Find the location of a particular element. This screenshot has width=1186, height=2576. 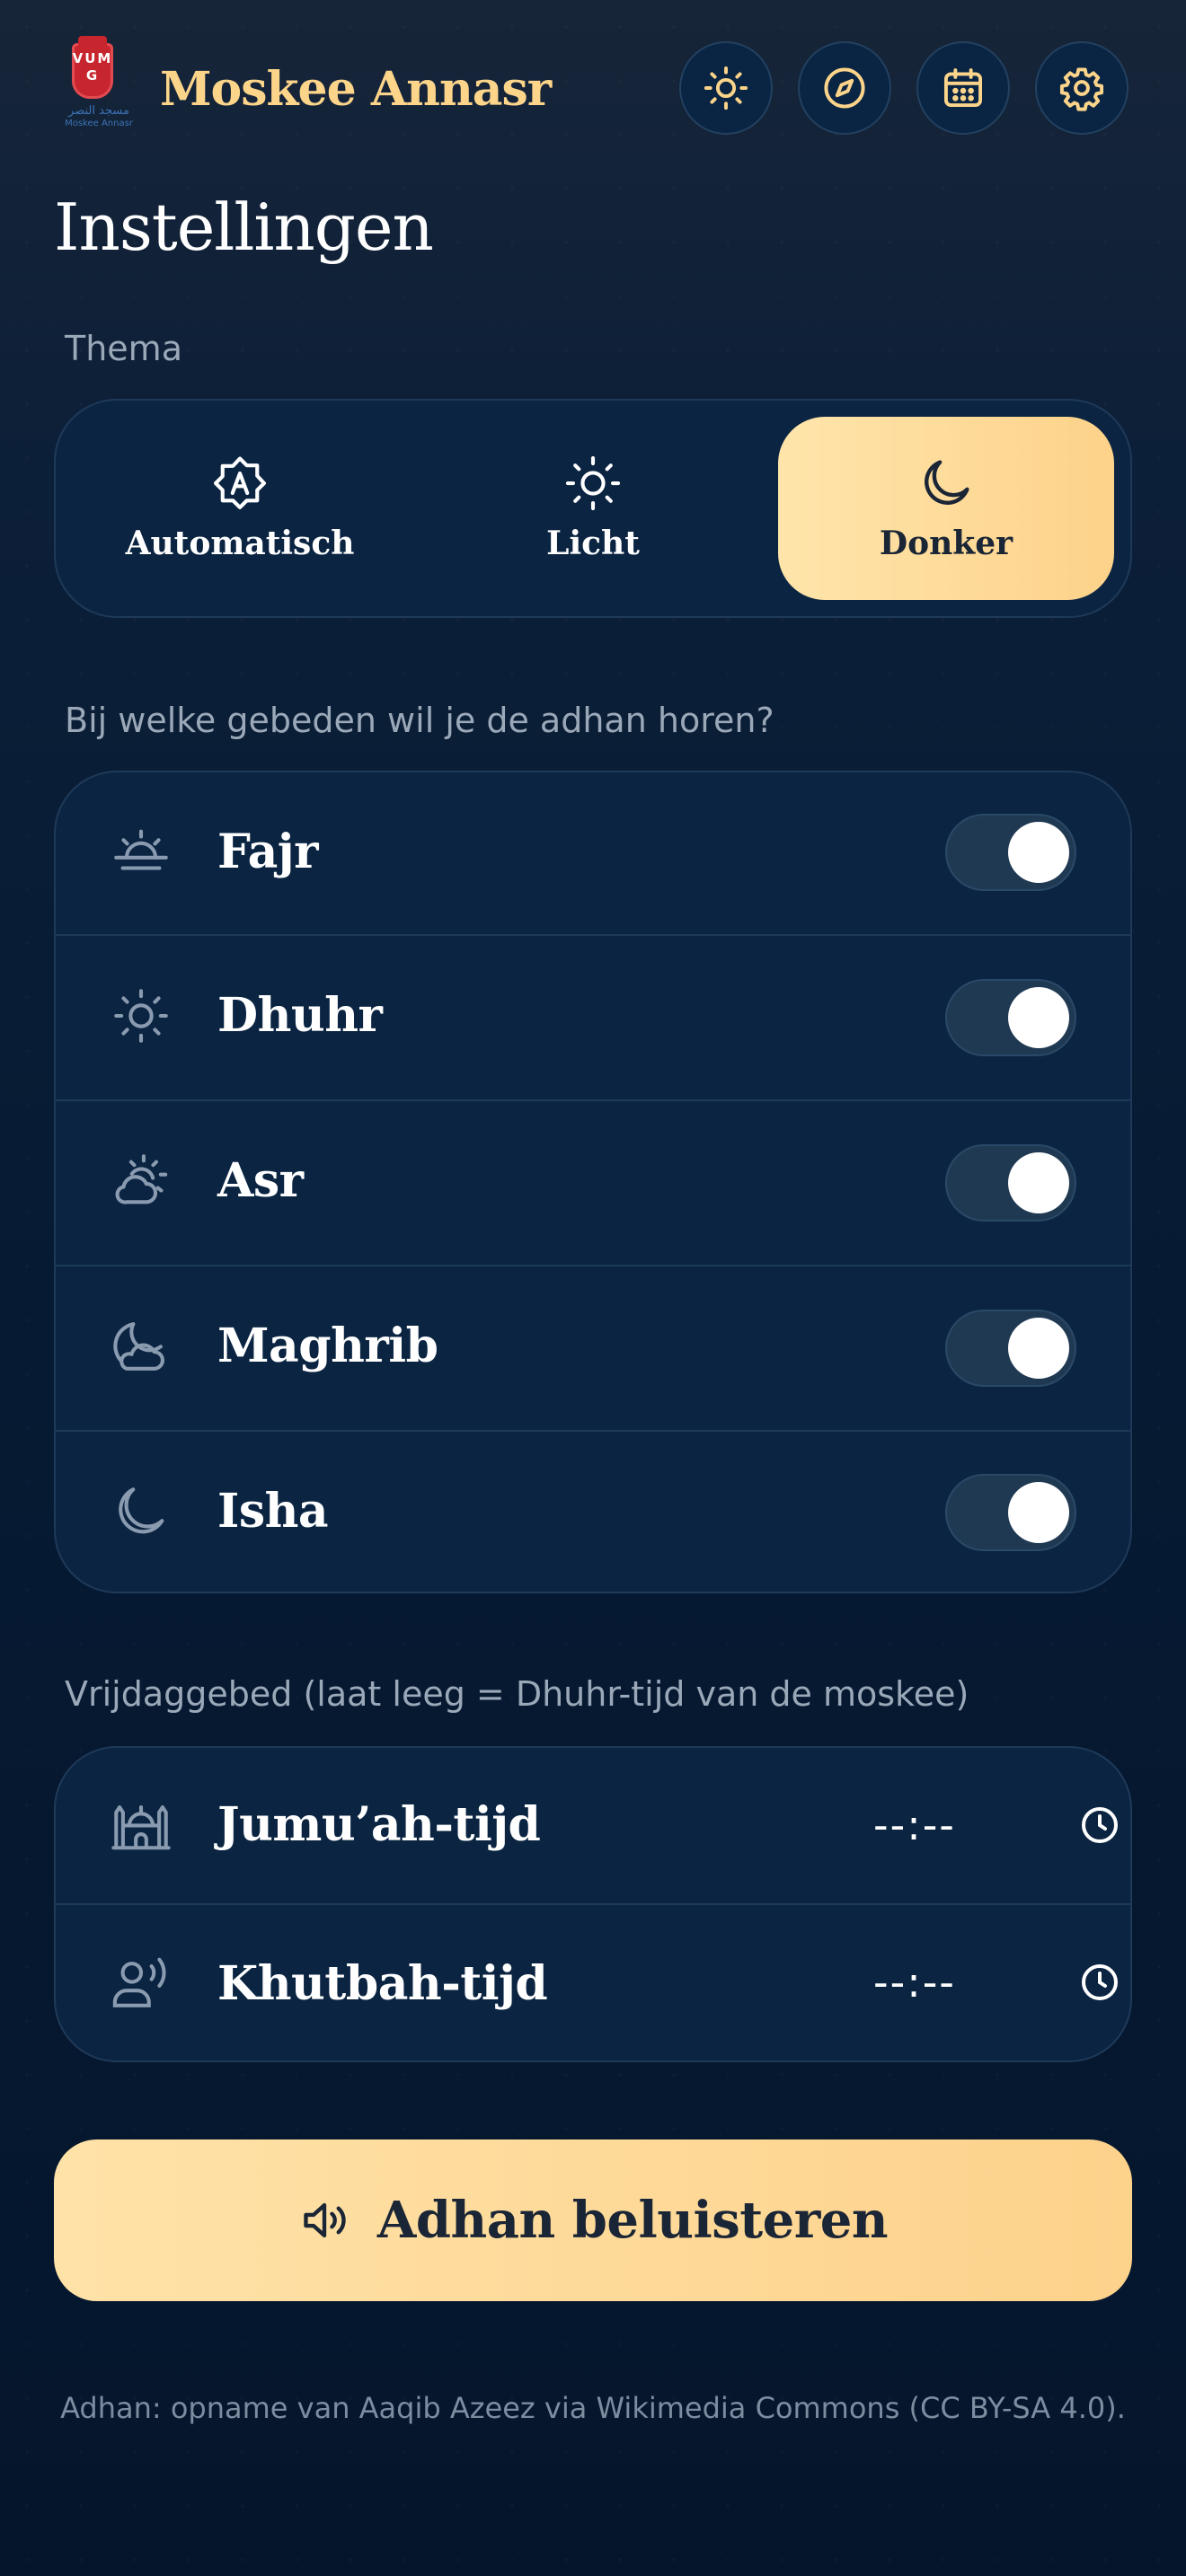

speaker-person-icon is located at coordinates (139, 1982).